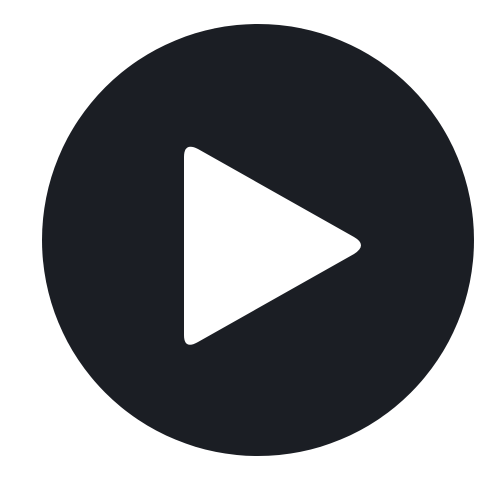 The height and width of the screenshot is (500, 500). I want to click on play-icon, so click(272, 245).